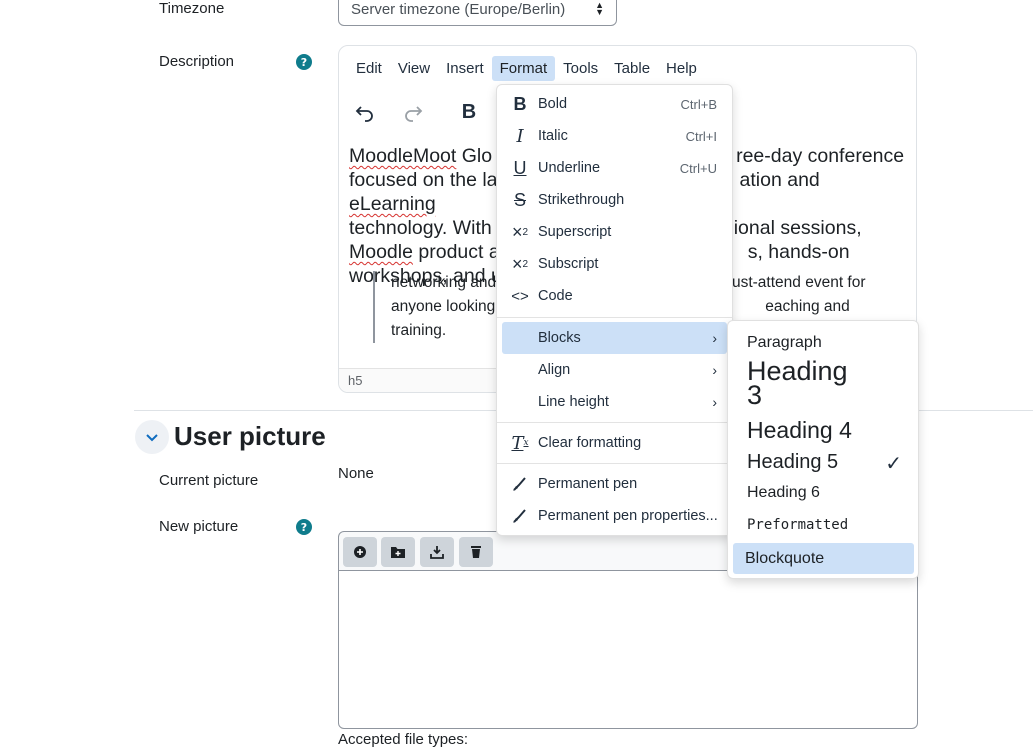 The image size is (1033, 748). What do you see at coordinates (823, 493) in the screenshot?
I see `block-heading-6: Heading 6` at bounding box center [823, 493].